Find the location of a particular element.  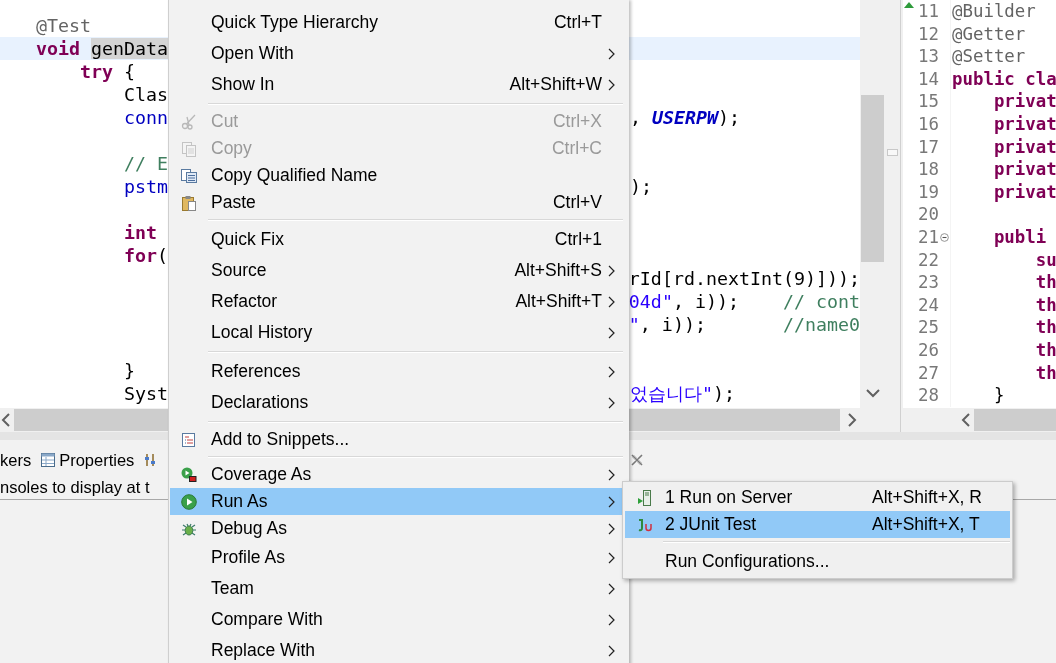

view-tab: kers is located at coordinates (16, 460).